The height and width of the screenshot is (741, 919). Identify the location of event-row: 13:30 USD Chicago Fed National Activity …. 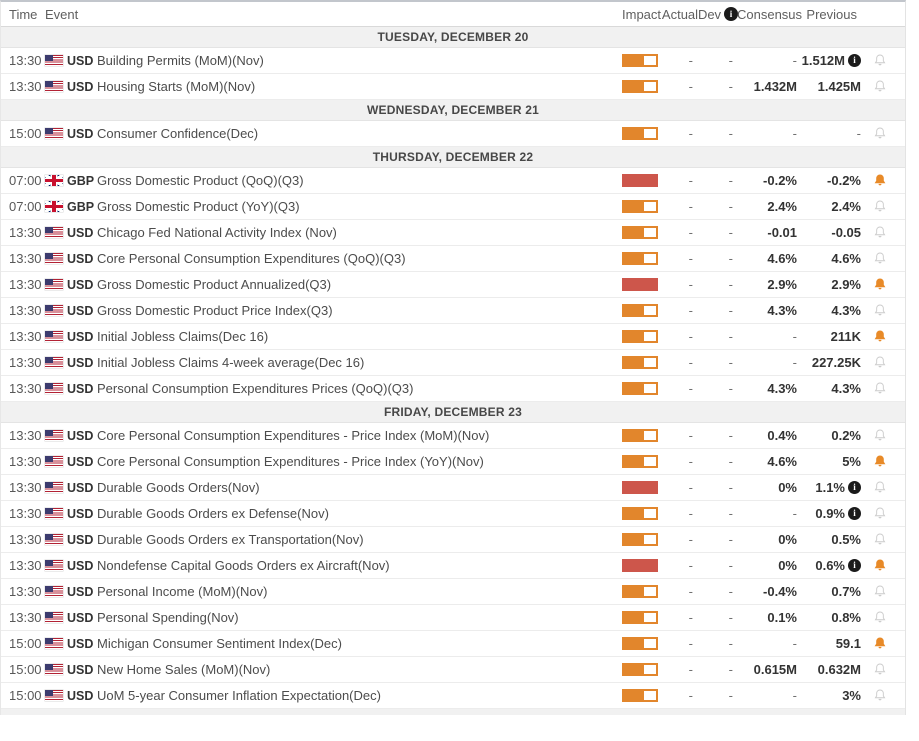
(453, 233).